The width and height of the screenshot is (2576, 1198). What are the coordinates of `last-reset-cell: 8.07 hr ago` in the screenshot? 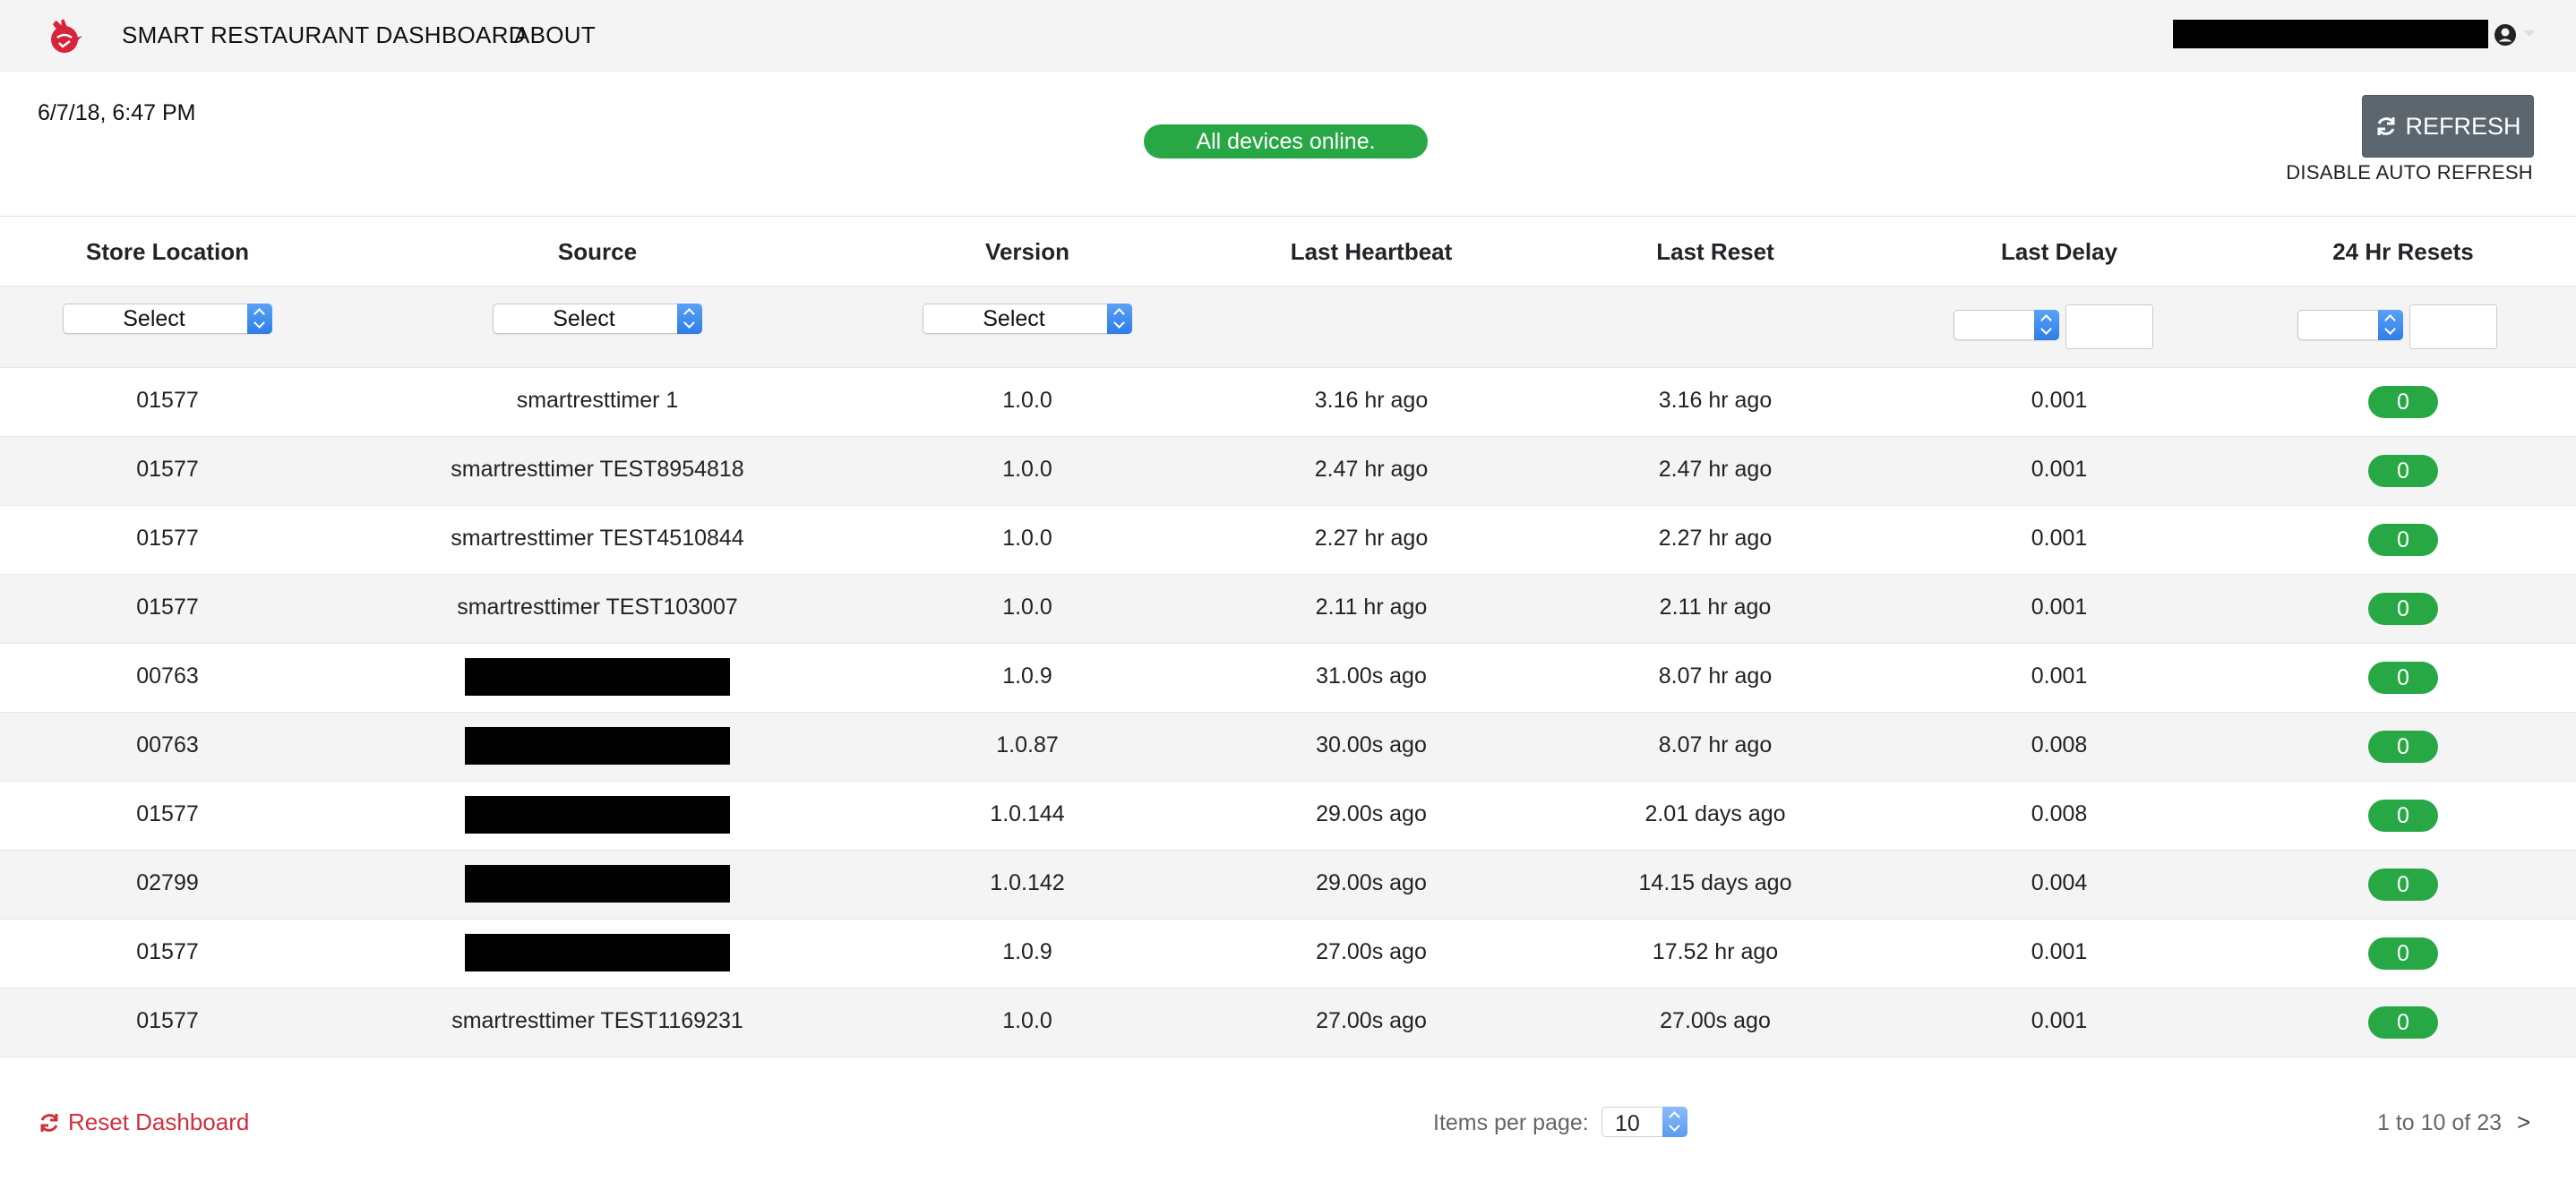 It's located at (1715, 744).